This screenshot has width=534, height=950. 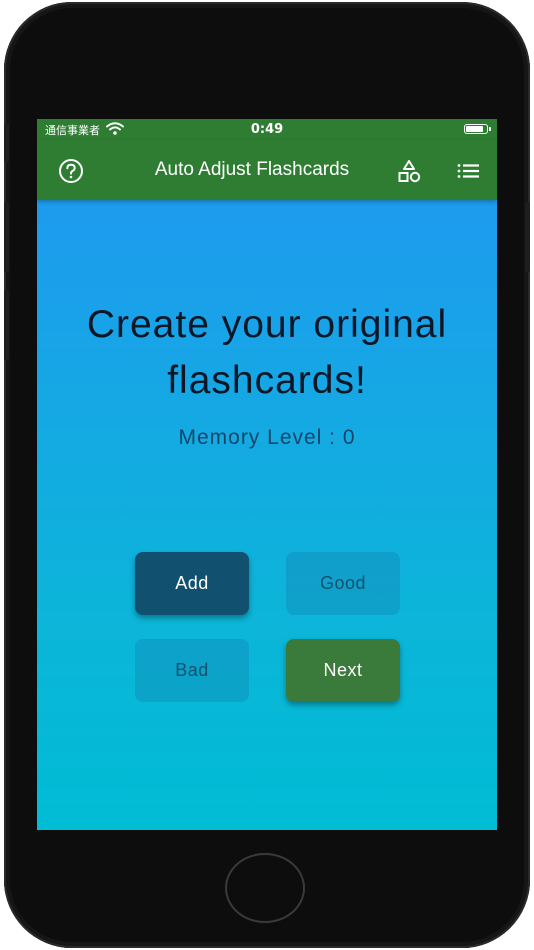 I want to click on home-button, so click(x=265, y=888).